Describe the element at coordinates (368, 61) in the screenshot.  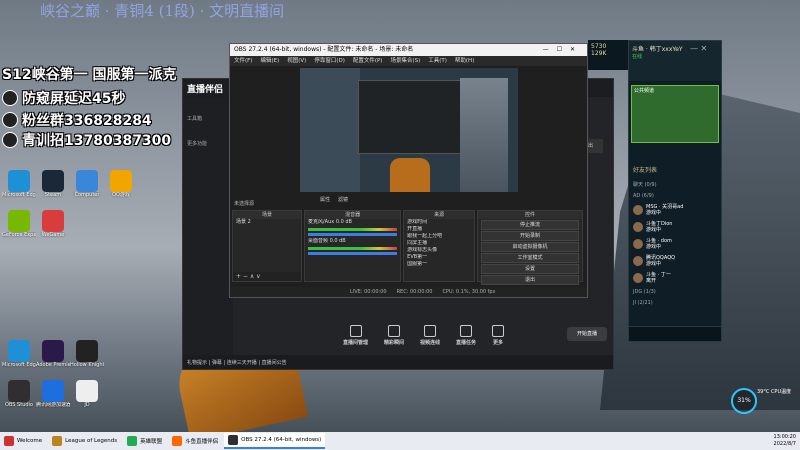
I see `menu-profile: 配置文件(P)` at that location.